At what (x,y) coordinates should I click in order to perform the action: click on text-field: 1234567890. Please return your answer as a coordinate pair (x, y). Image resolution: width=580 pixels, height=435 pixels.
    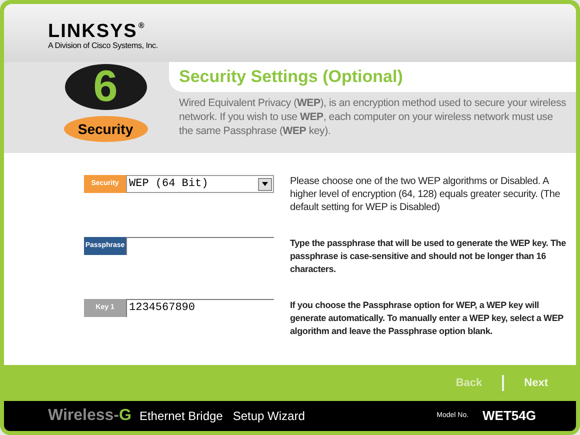
    Looking at the image, I should click on (200, 308).